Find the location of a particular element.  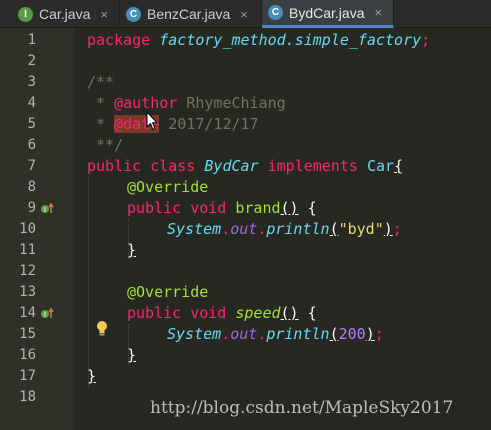

line-number: 14 is located at coordinates (27, 313).